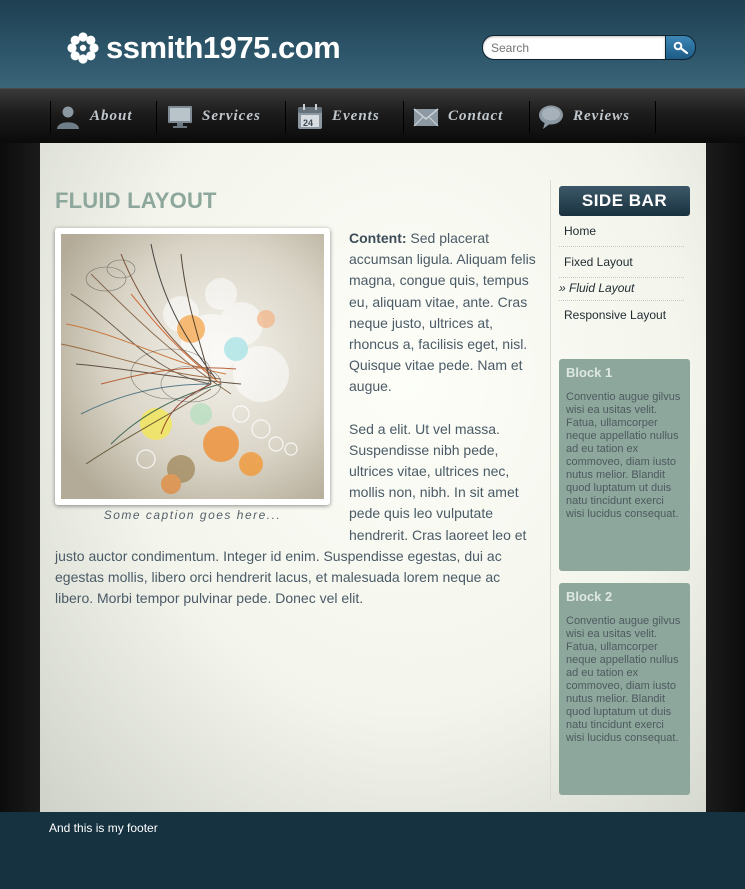 This screenshot has height=889, width=745. I want to click on nav-item-events: 24 Events, so click(338, 116).